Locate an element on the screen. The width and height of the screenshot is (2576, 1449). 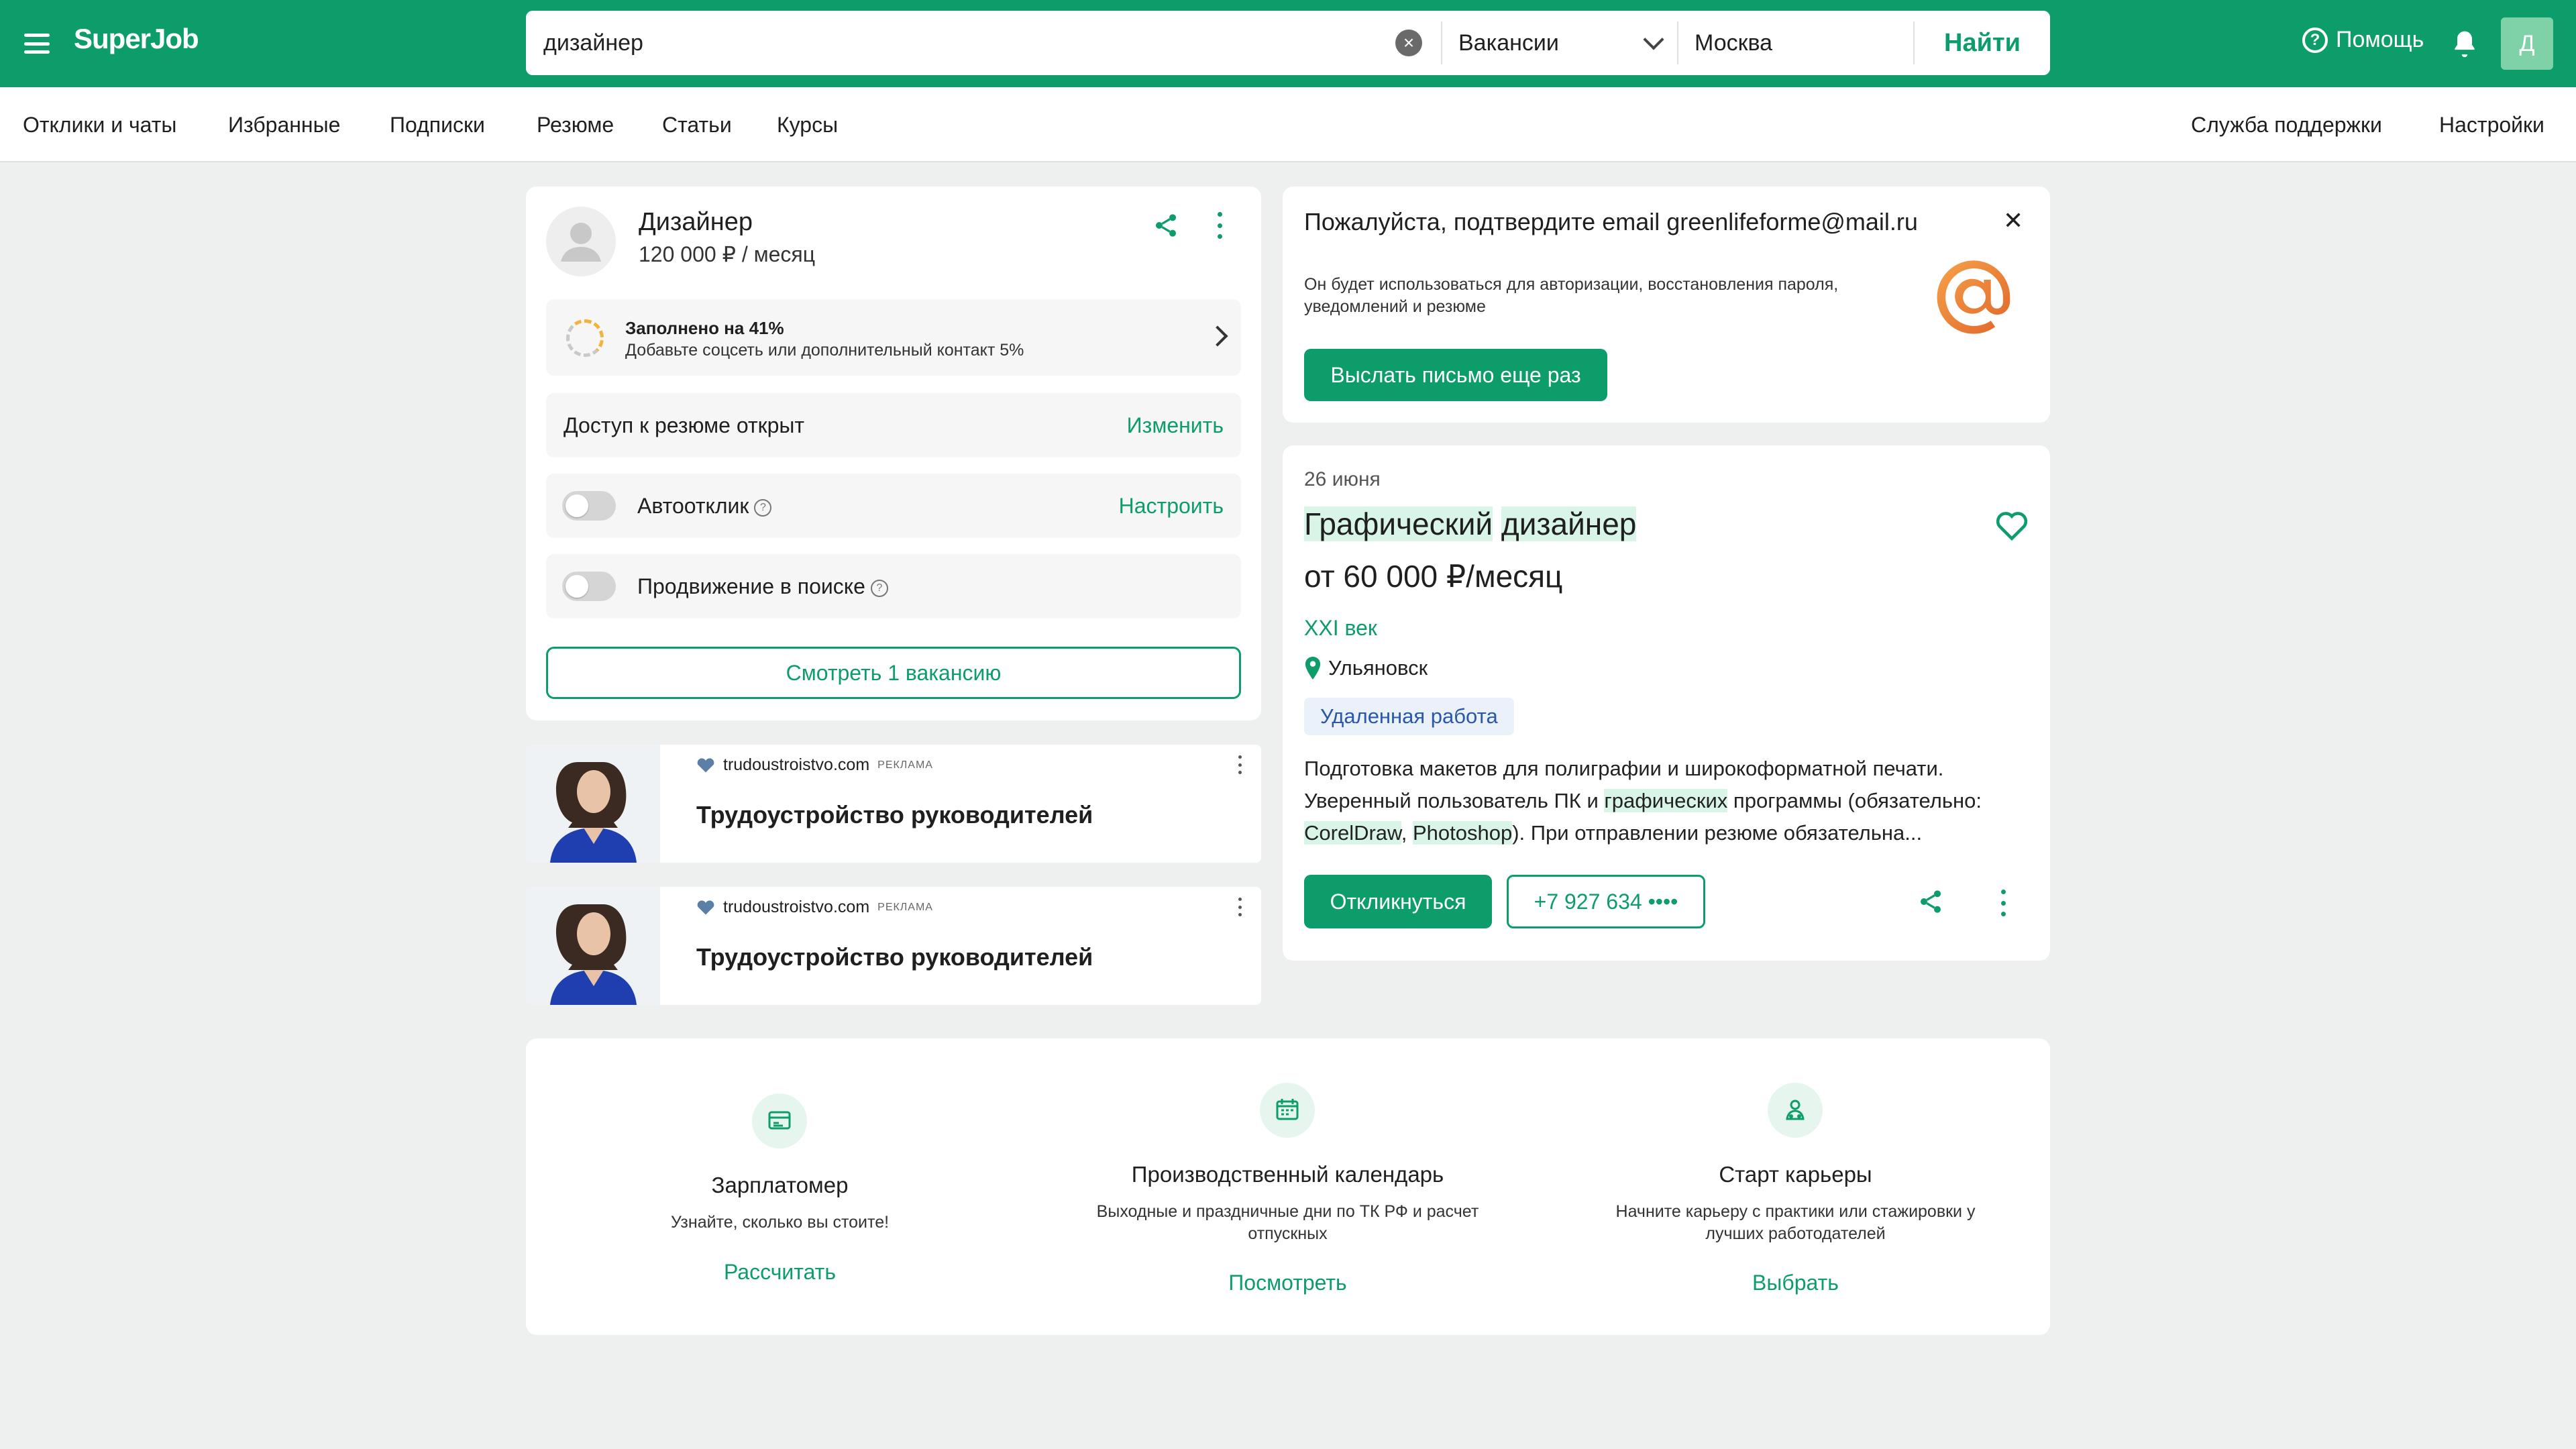
vacancy-location: Ульяновск is located at coordinates (1366, 668).